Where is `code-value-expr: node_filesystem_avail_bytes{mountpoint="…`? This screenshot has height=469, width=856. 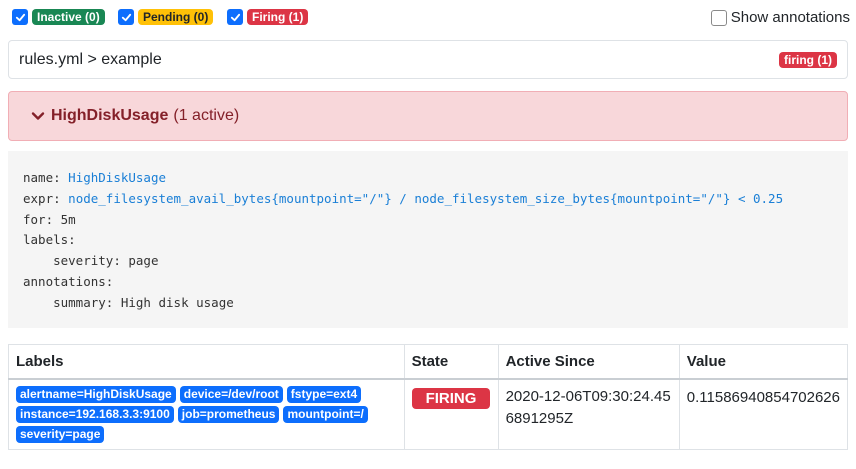 code-value-expr: node_filesystem_avail_bytes{mountpoint="… is located at coordinates (426, 198).